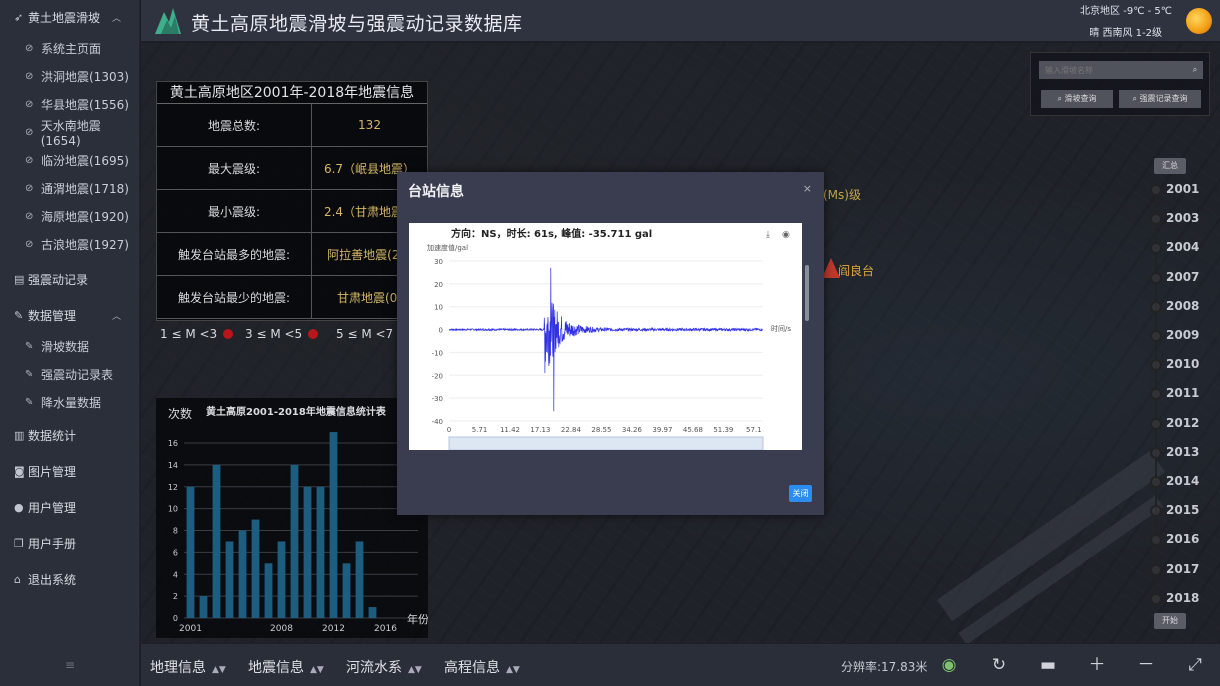  I want to click on sidebar-group-users: ● 用户管理, so click(69, 507).